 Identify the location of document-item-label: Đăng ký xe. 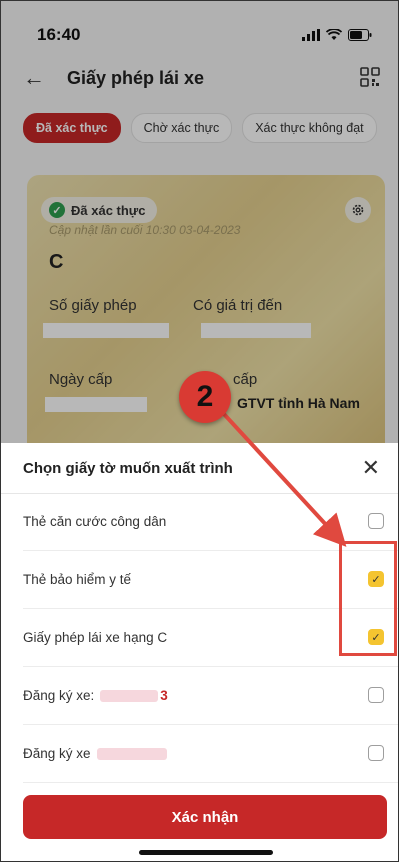
(57, 753).